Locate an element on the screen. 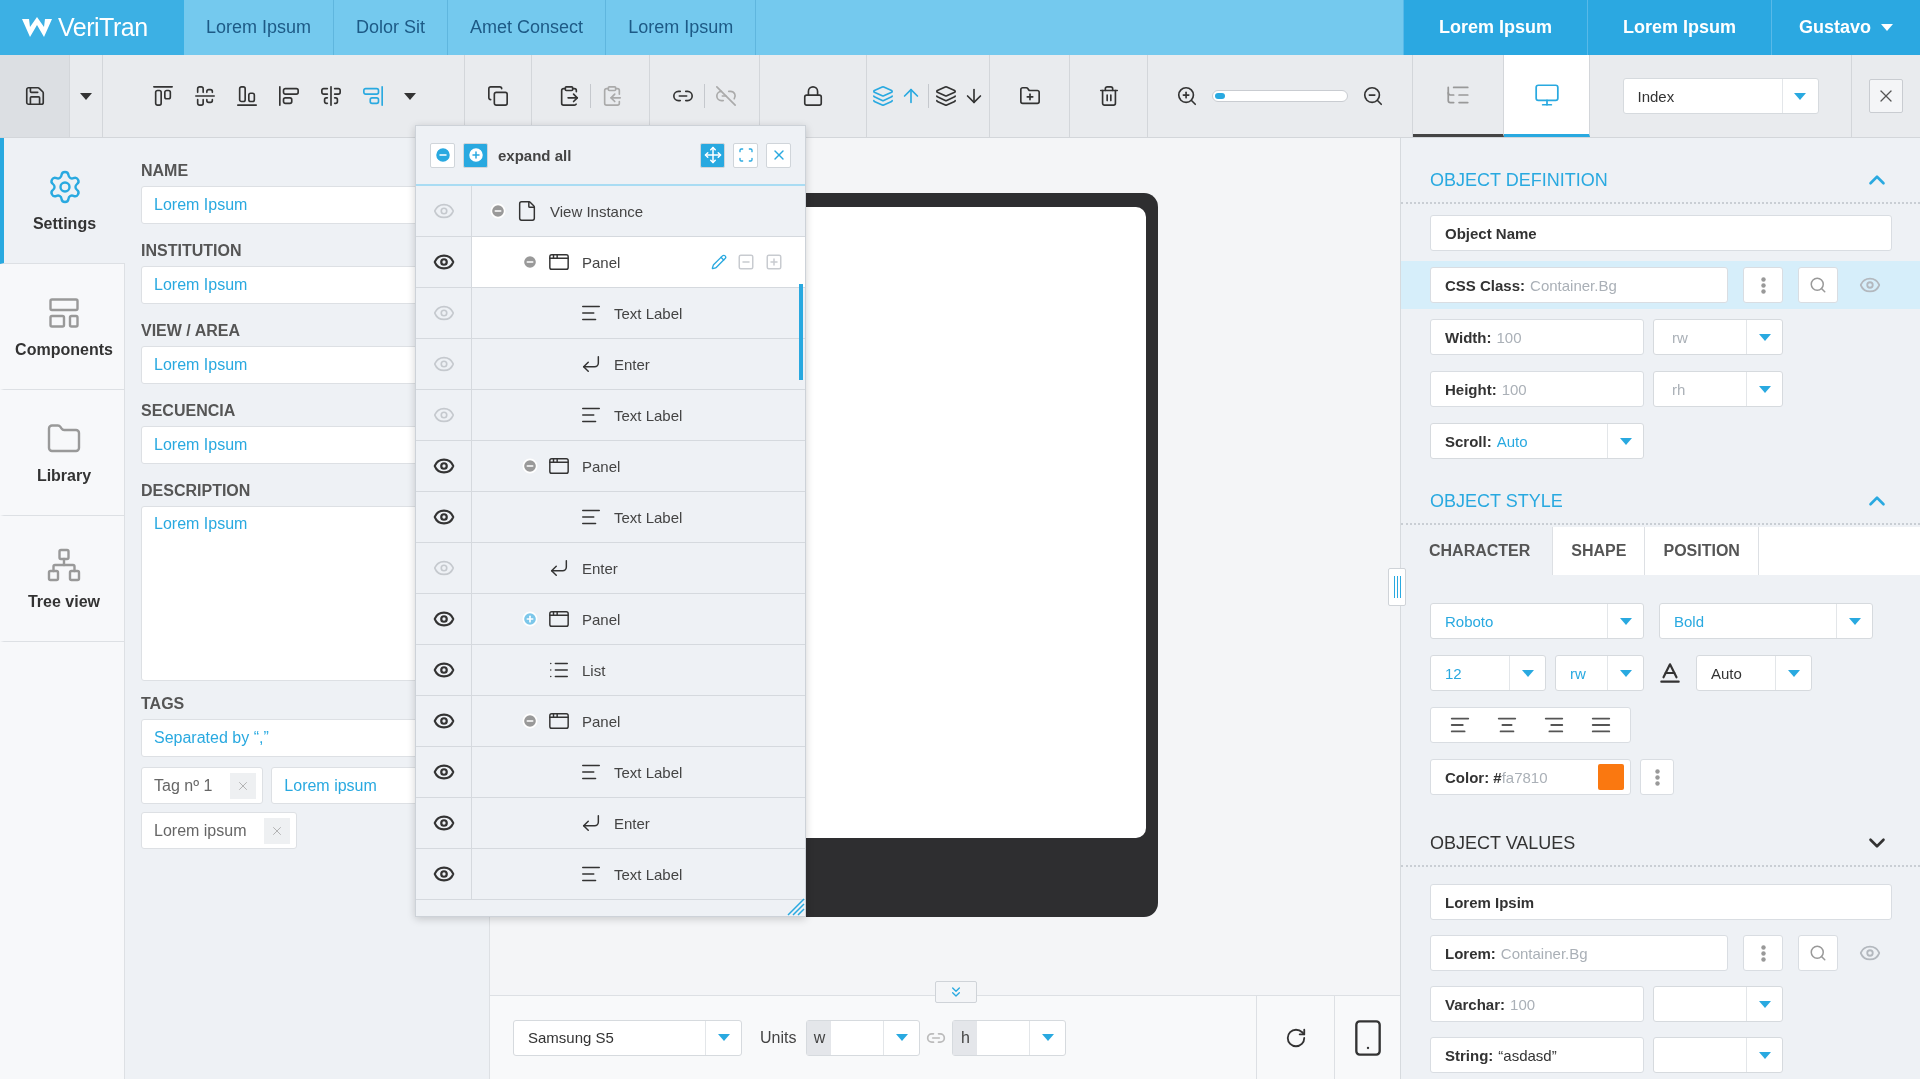  node-label: Enter is located at coordinates (600, 568).